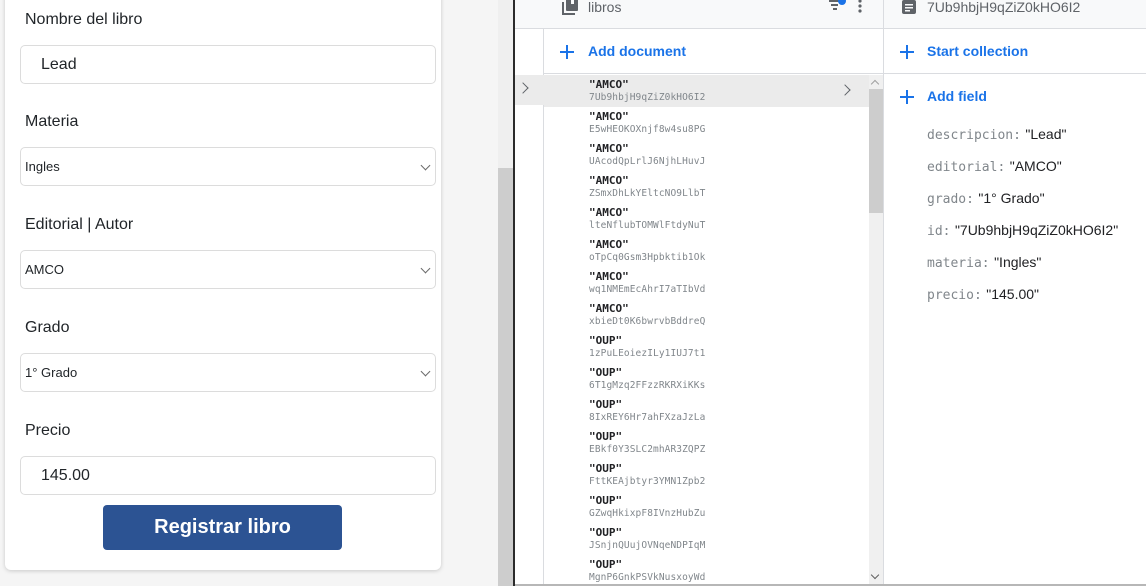 The image size is (1146, 586). I want to click on collection-title: libros, so click(605, 7).